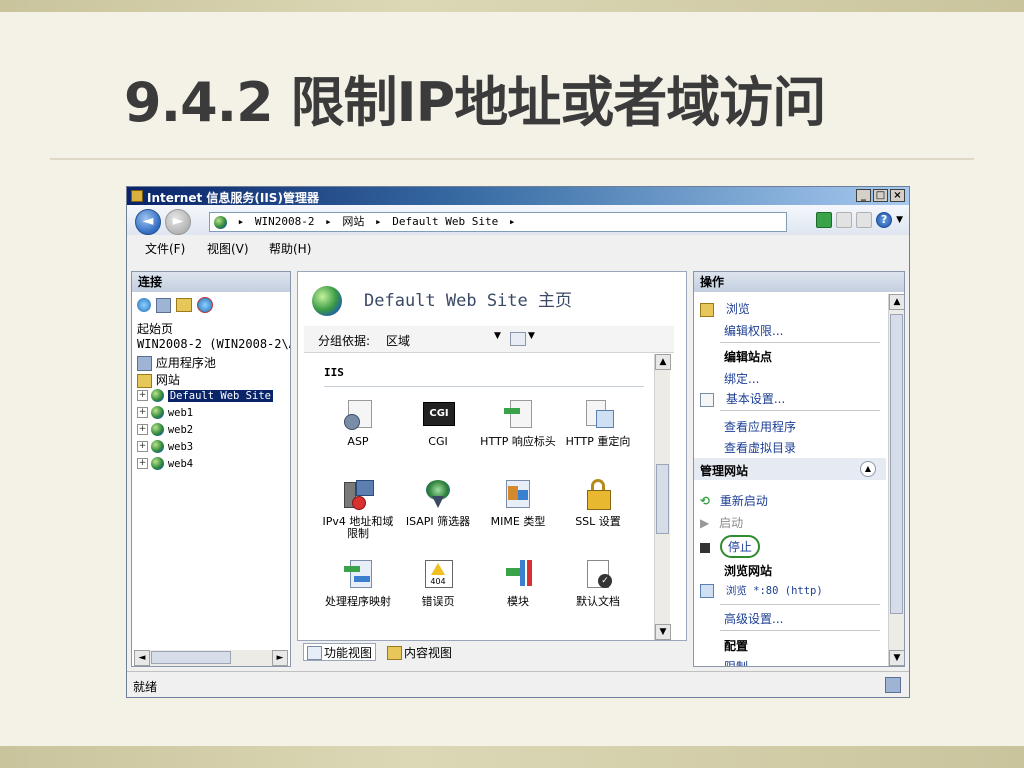  What do you see at coordinates (155, 328) in the screenshot?
I see `tree-start-page: 起始页` at bounding box center [155, 328].